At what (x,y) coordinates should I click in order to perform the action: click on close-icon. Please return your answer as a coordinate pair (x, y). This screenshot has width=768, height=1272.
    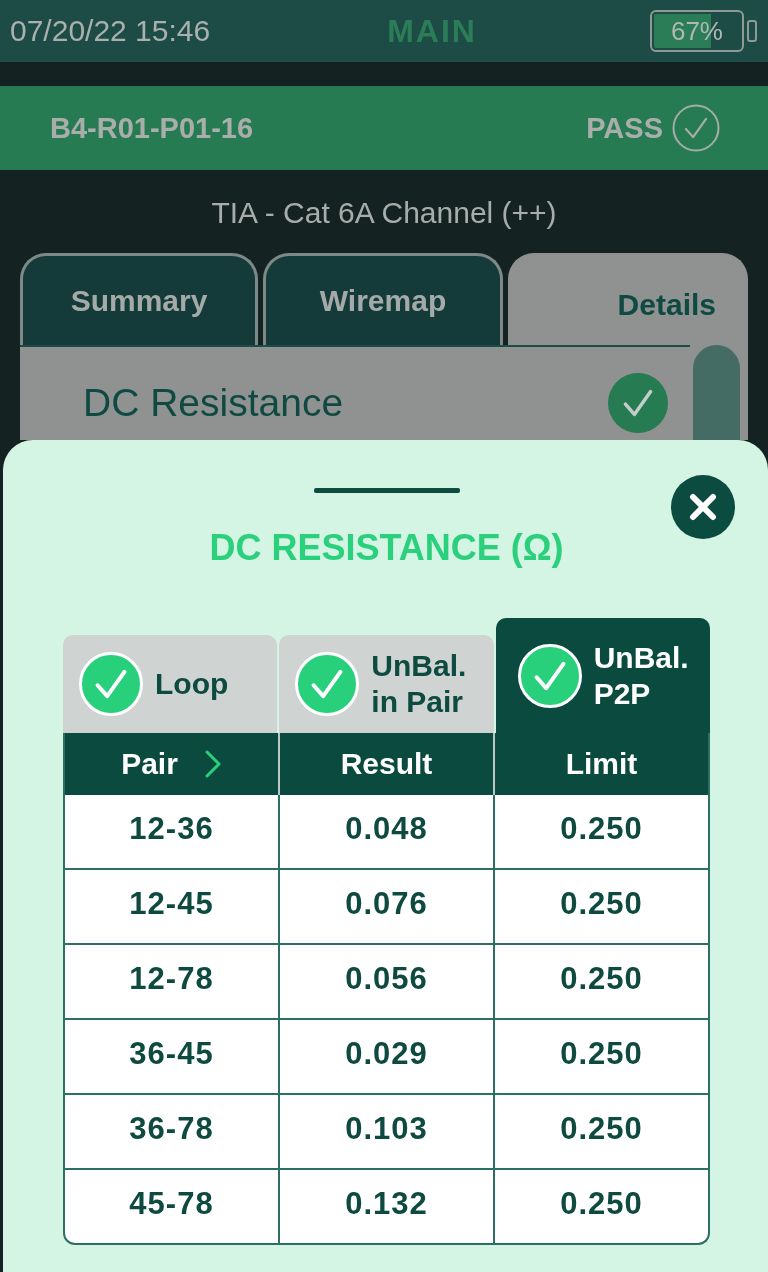
    Looking at the image, I should click on (703, 507).